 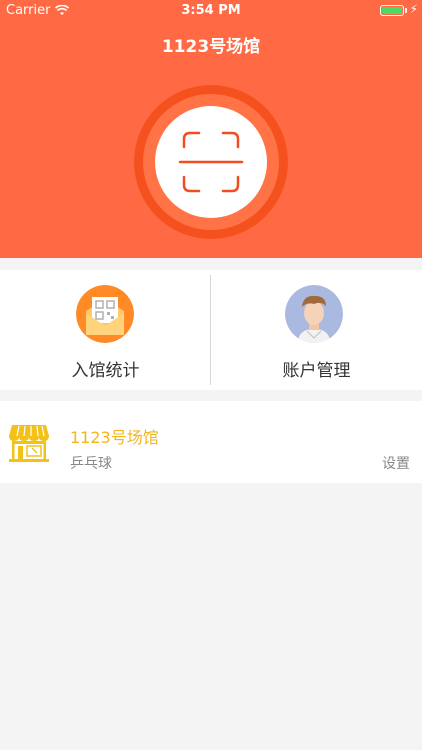 I want to click on account-management-button: 账户管理, so click(x=316, y=330).